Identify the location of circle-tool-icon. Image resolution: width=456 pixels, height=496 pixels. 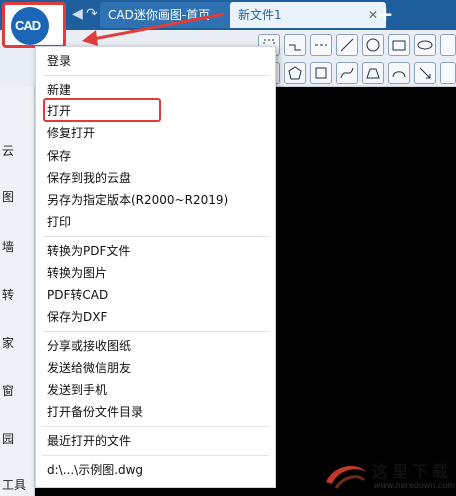
(373, 45).